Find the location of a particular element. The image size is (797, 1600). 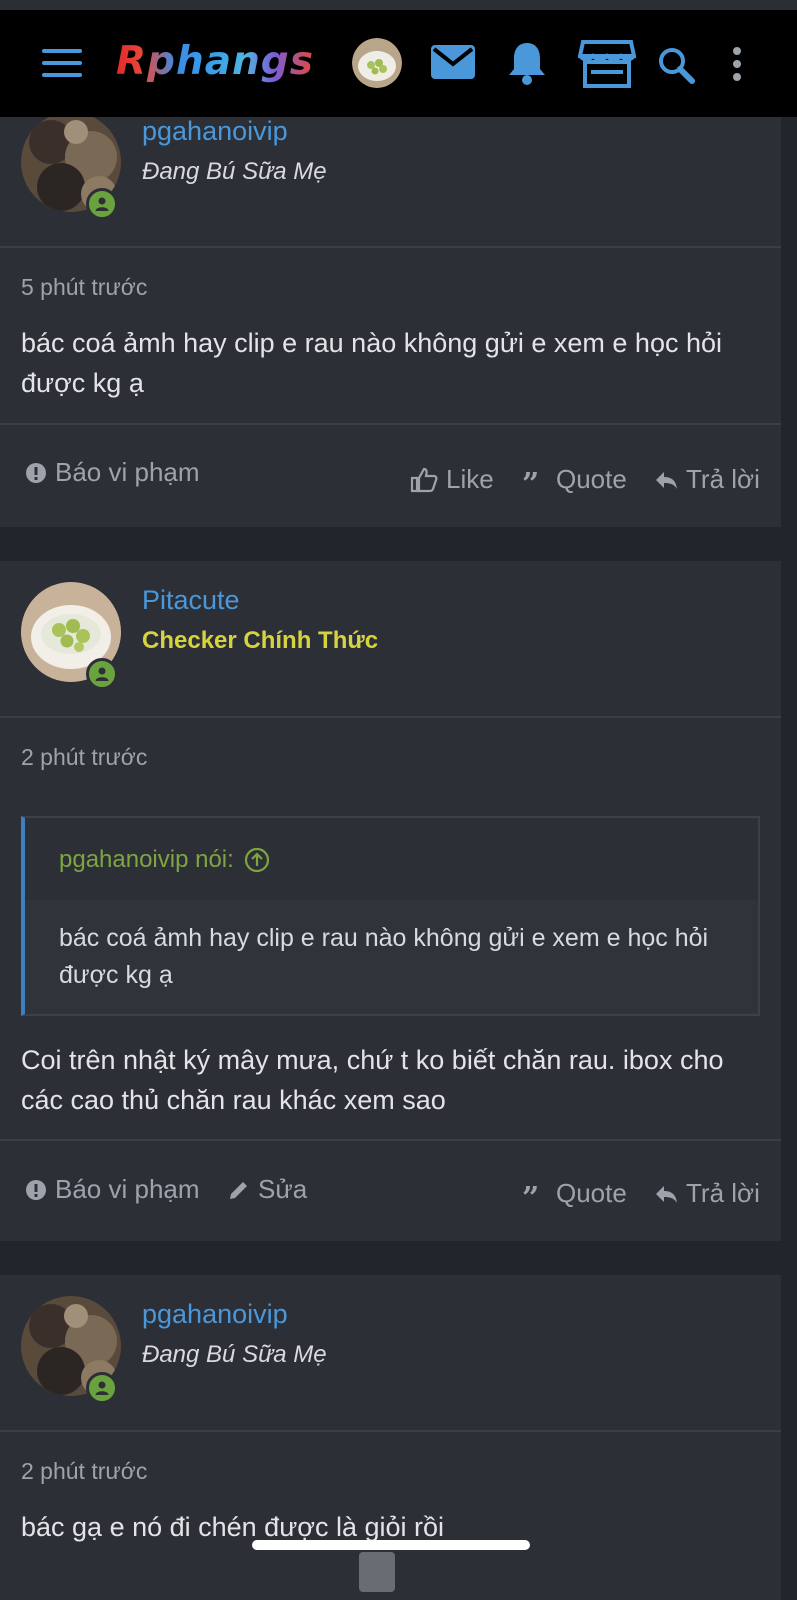

like-label: Like is located at coordinates (470, 479).